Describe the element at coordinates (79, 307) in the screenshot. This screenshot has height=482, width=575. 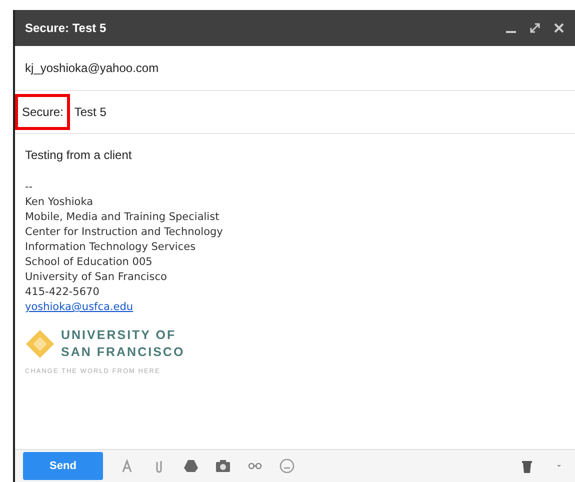
I see `email-link: yoshioka@usfca.edu` at that location.